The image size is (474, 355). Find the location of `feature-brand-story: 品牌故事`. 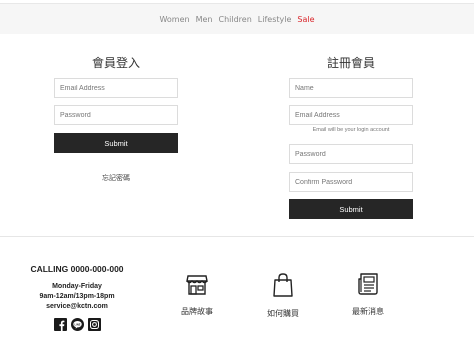

feature-brand-story: 品牌故事 is located at coordinates (197, 294).